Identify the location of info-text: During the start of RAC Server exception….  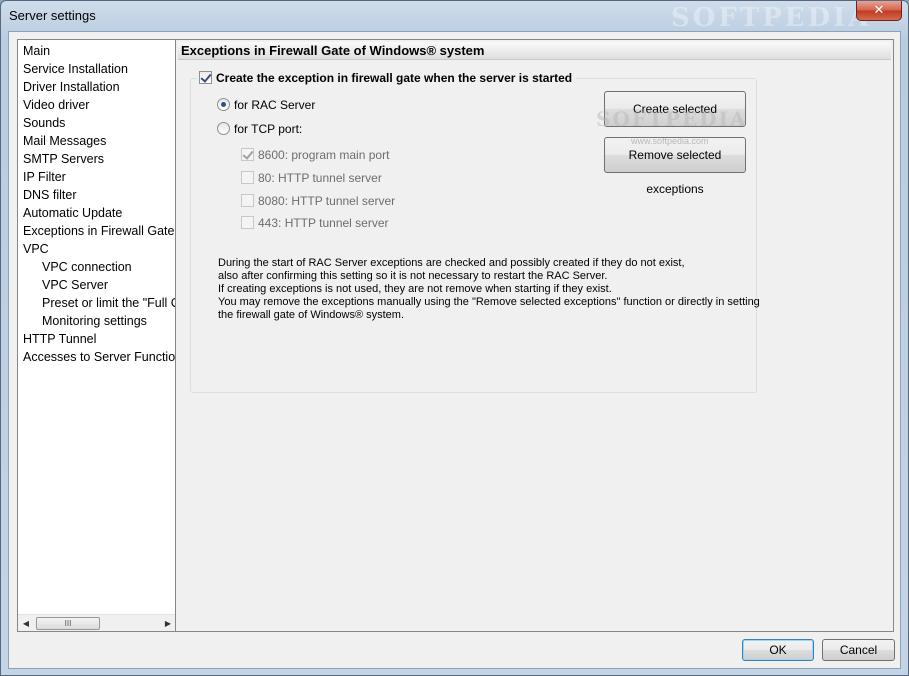
(489, 289).